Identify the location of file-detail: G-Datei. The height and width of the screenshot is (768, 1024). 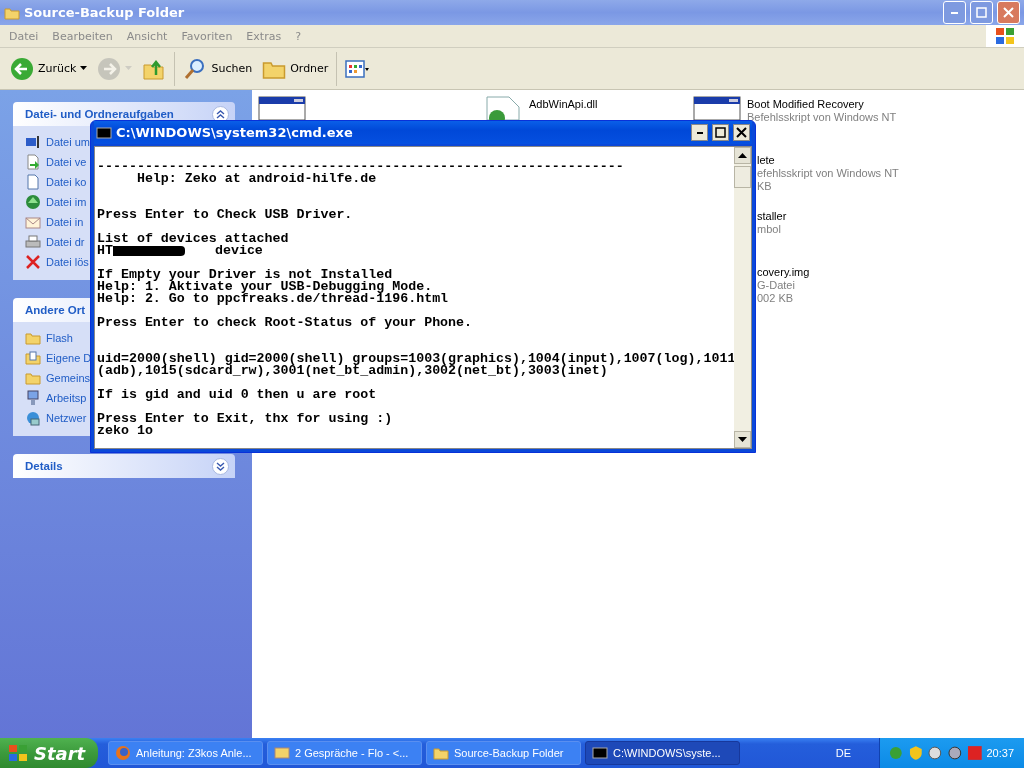
(776, 285).